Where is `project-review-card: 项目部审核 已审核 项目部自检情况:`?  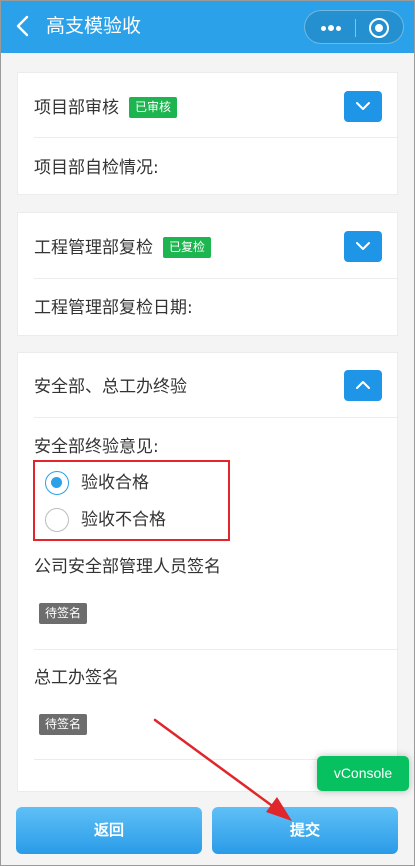 project-review-card: 项目部审核 已审核 项目部自检情况: is located at coordinates (207, 133).